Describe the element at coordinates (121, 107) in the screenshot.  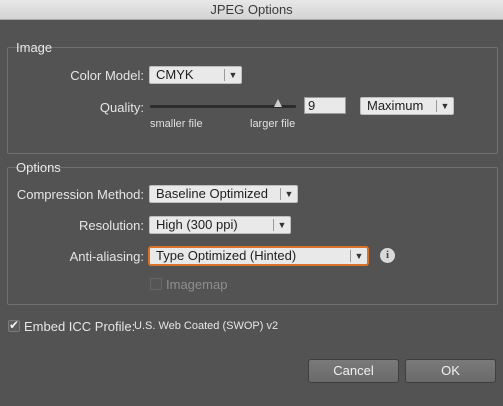
I see `quality-label: Quality:` at that location.